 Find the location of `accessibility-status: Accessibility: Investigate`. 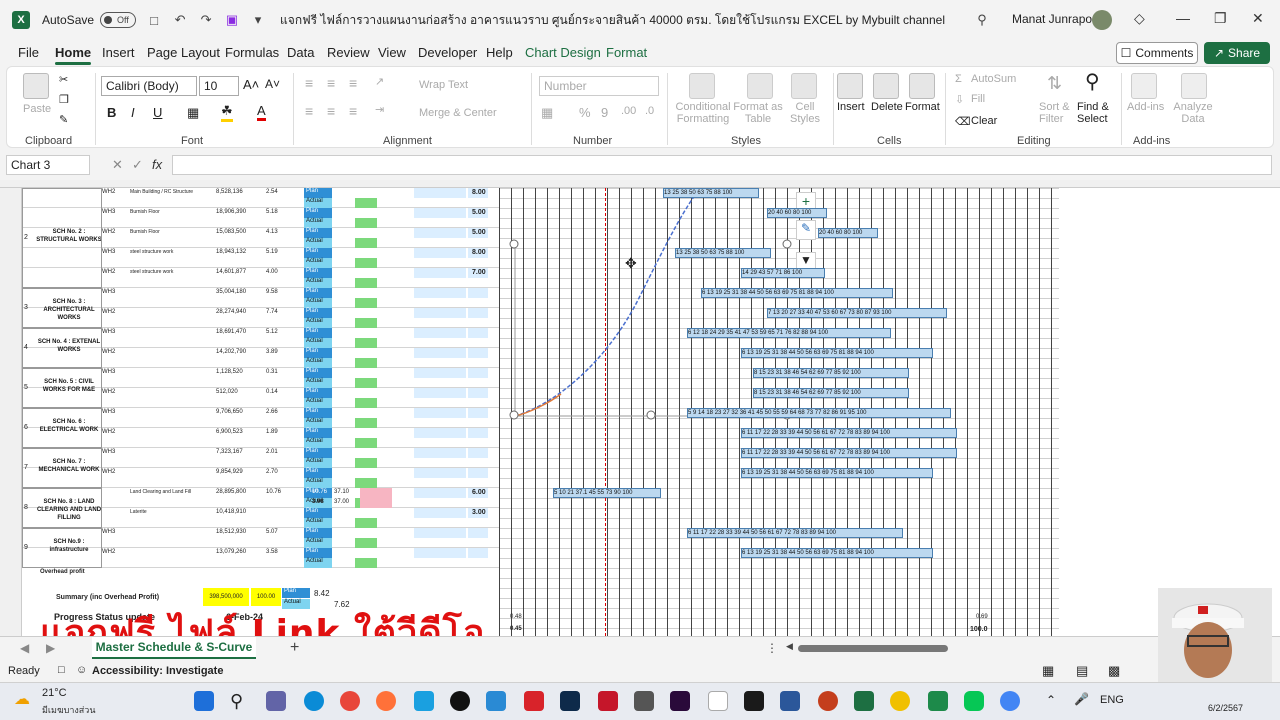

accessibility-status: Accessibility: Investigate is located at coordinates (157, 671).